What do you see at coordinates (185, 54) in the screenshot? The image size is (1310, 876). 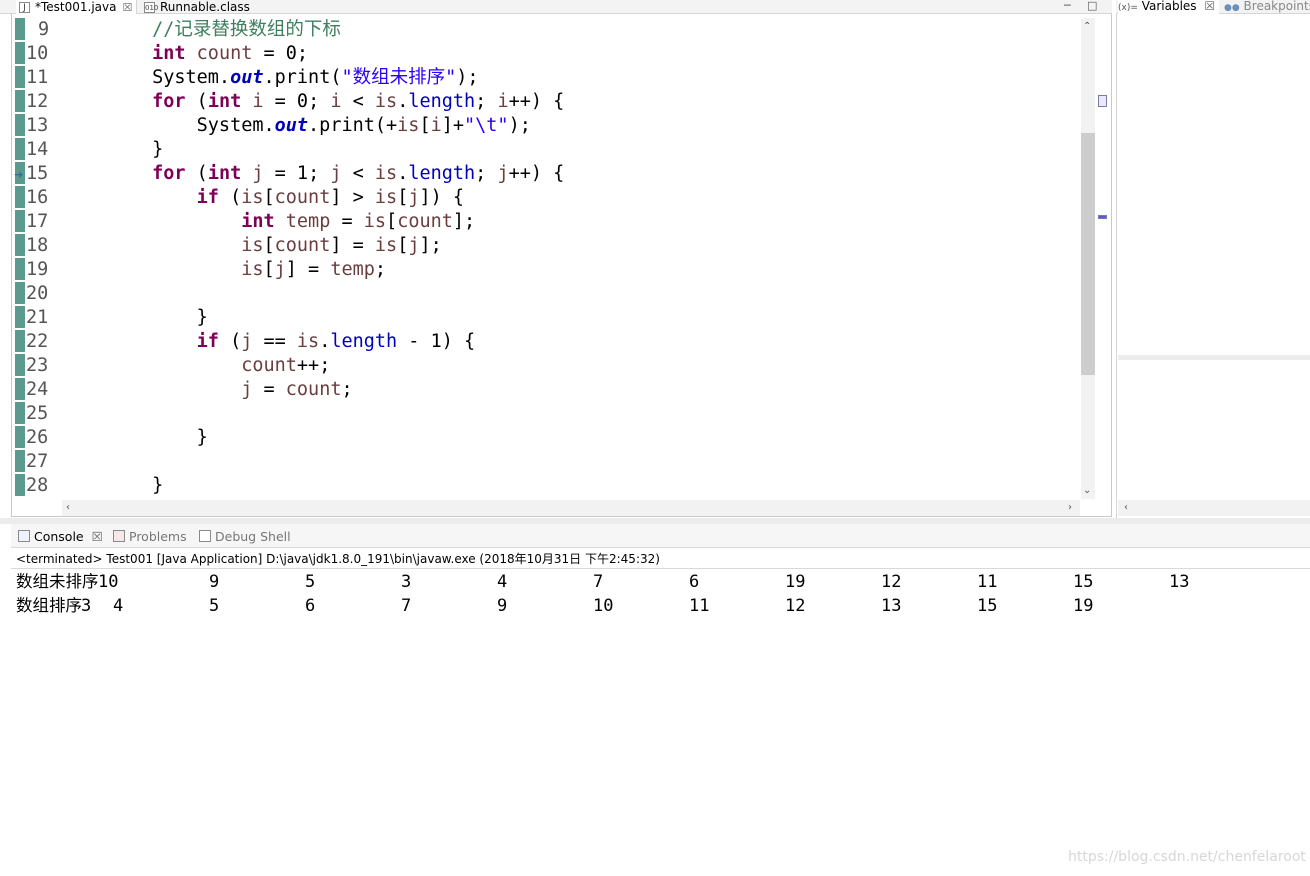 I see `code-line: int count = 0;` at bounding box center [185, 54].